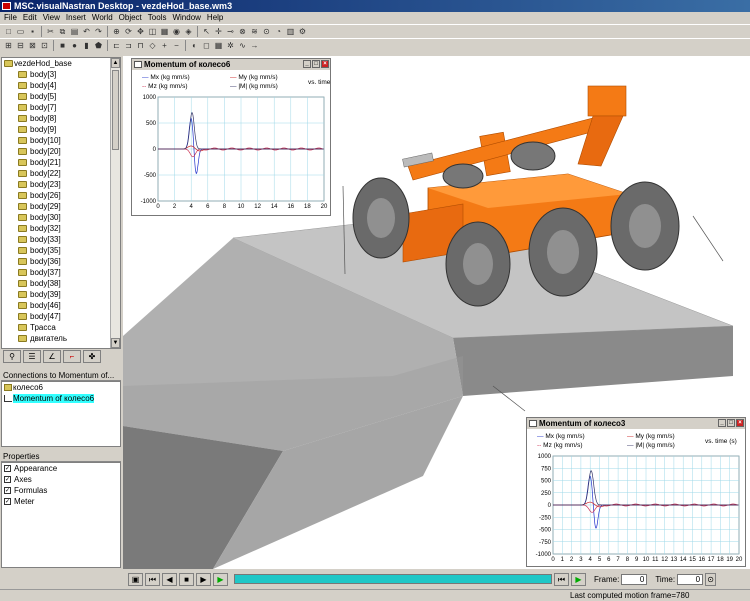  What do you see at coordinates (164, 31) in the screenshot?
I see `grid-icon: ▦` at bounding box center [164, 31].